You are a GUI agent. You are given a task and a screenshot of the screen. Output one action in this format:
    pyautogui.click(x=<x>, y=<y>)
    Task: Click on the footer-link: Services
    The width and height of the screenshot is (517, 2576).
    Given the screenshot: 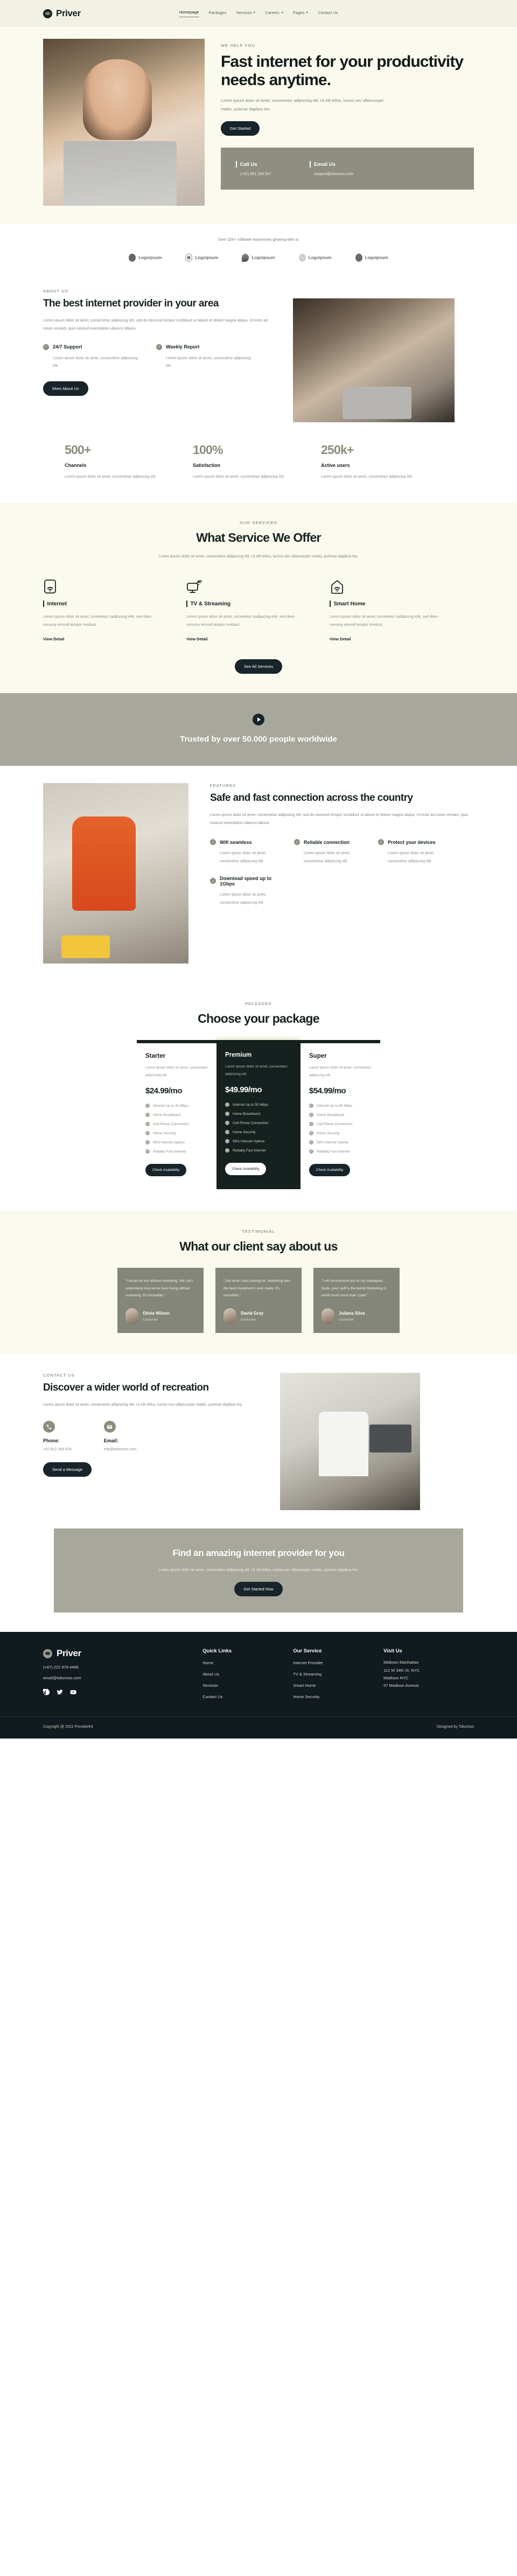 What is the action you would take?
    pyautogui.click(x=248, y=1685)
    